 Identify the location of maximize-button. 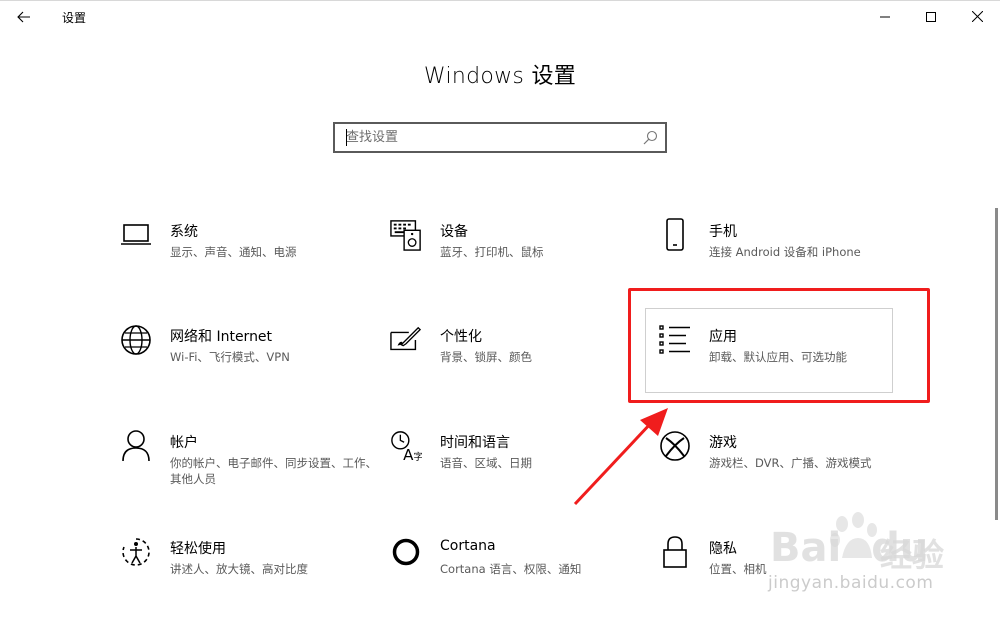
(931, 16).